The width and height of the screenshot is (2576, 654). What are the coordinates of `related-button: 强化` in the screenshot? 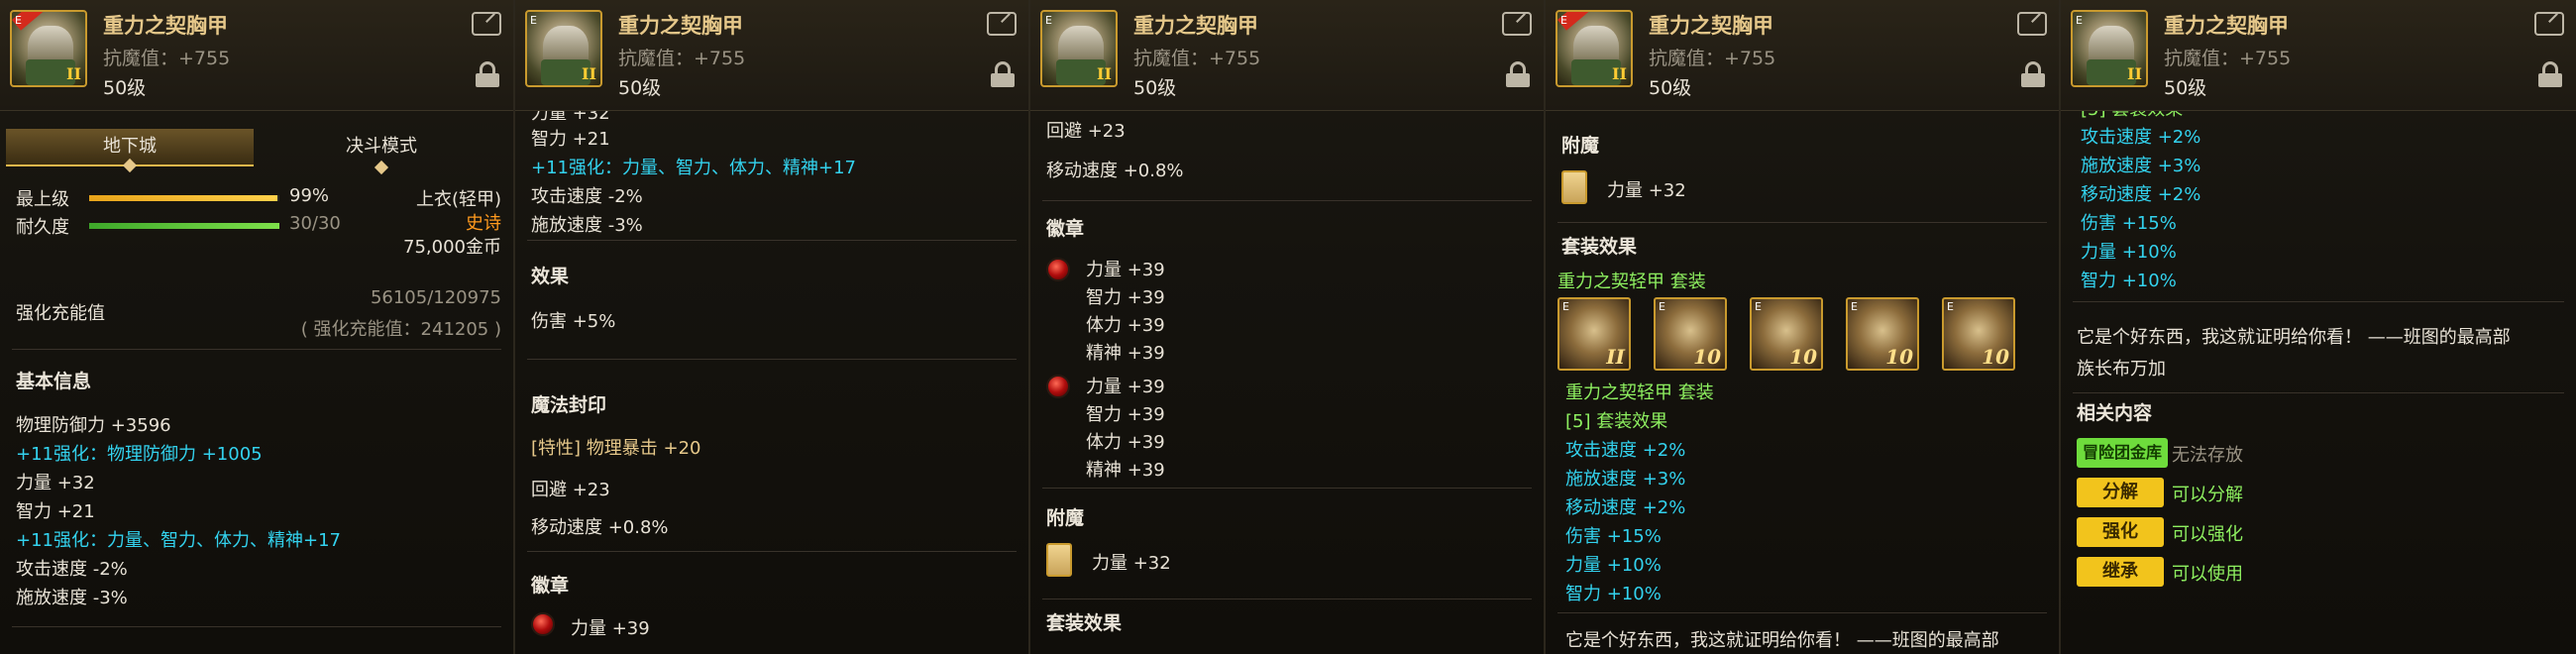 It's located at (2120, 532).